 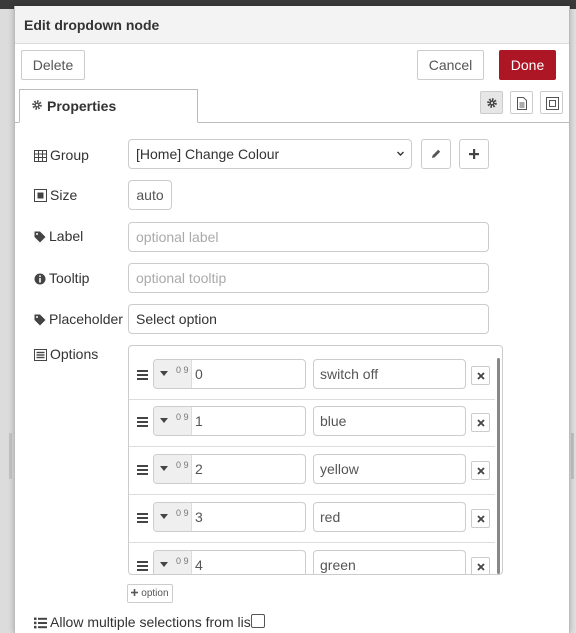 What do you see at coordinates (74, 354) in the screenshot?
I see `options-label-text: Options` at bounding box center [74, 354].